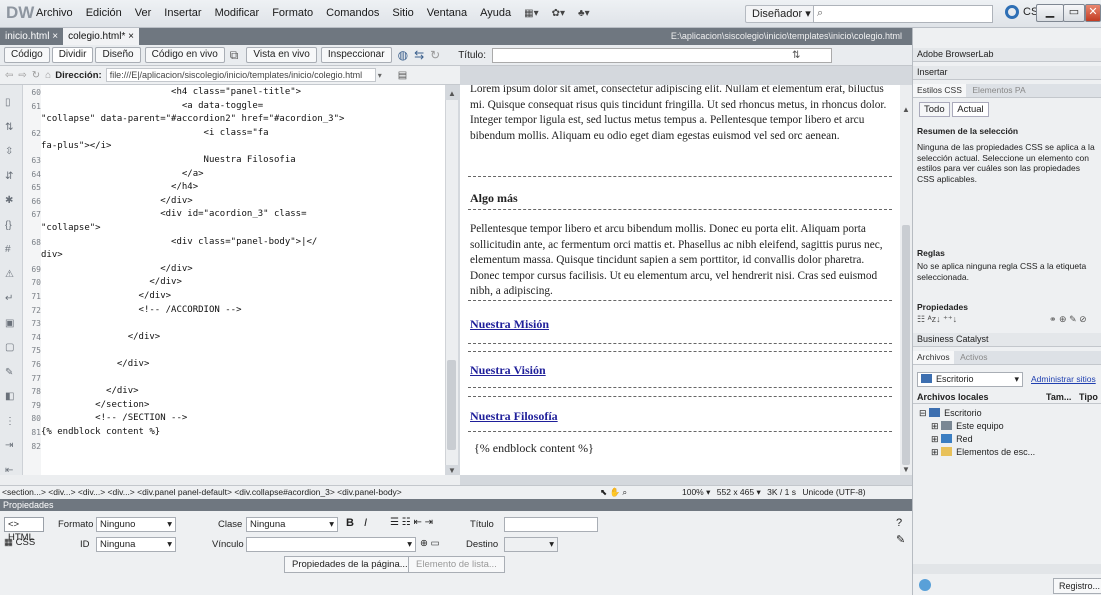  Describe the element at coordinates (48, 75) in the screenshot. I see `home-icon: ⌂` at that location.